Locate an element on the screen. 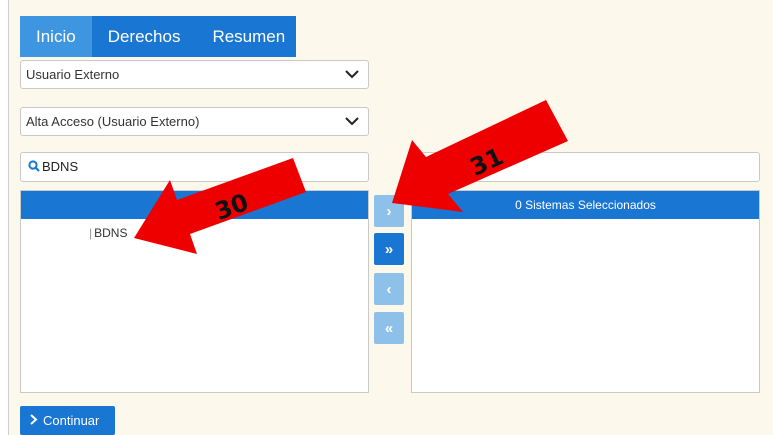 The width and height of the screenshot is (773, 435). list-item: | BDNS is located at coordinates (194, 233).